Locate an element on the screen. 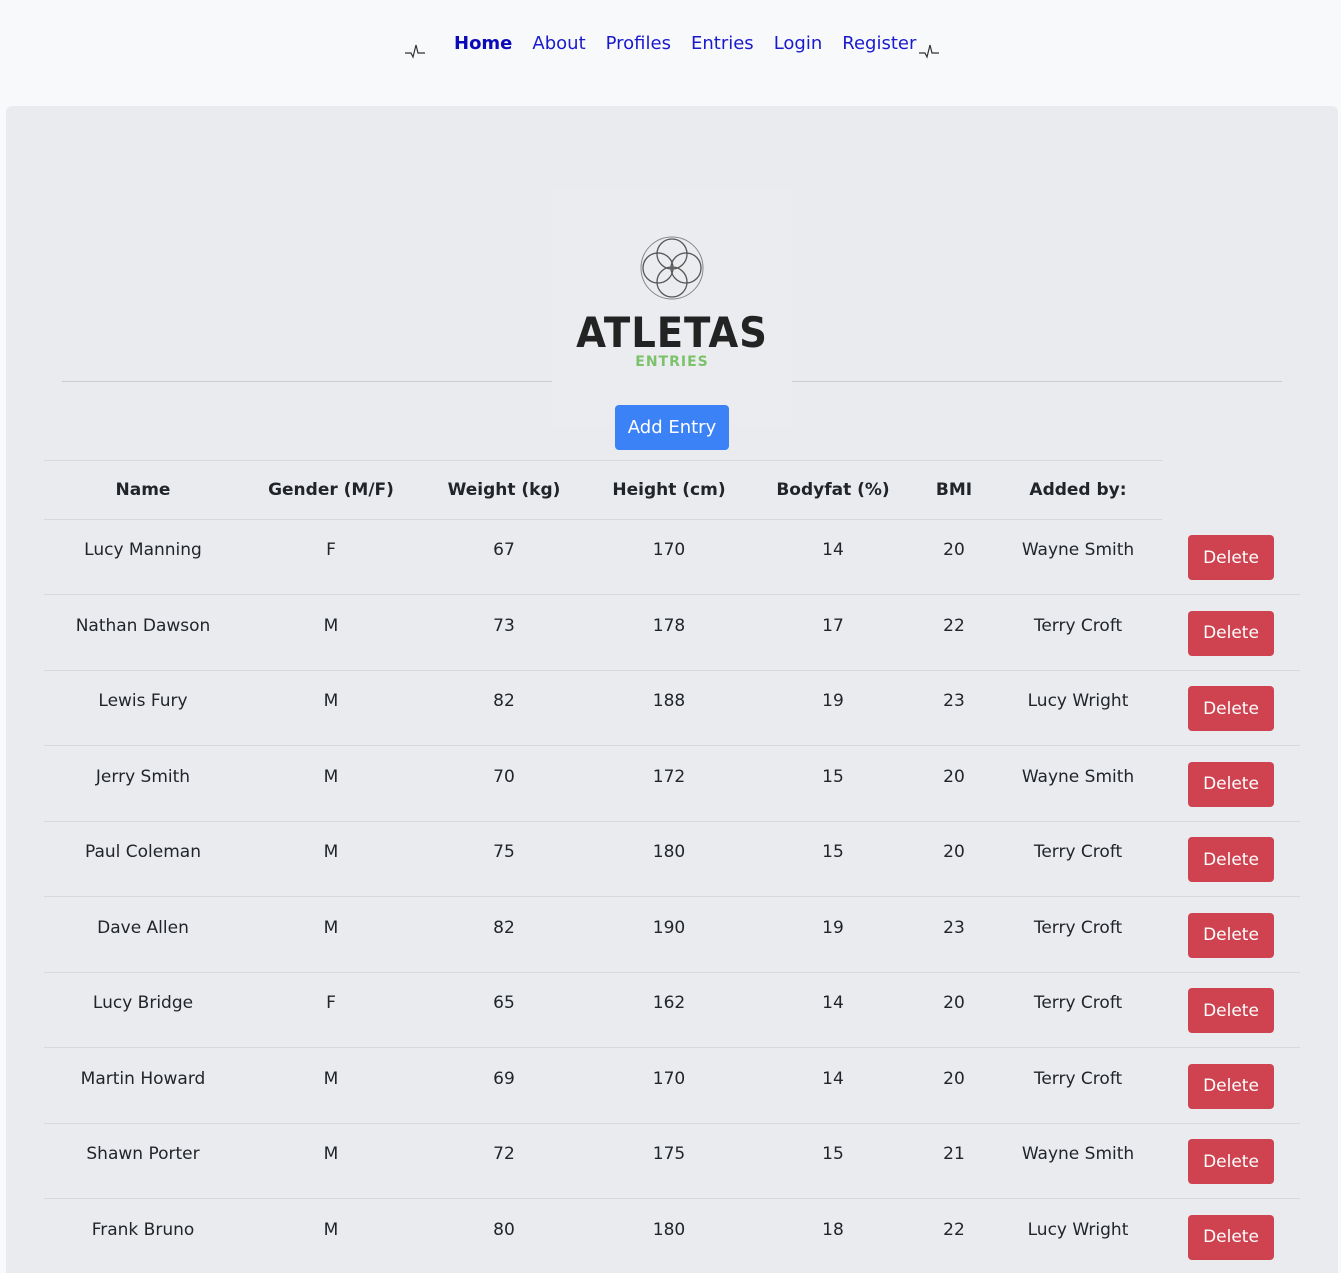 This screenshot has height=1273, width=1341. cell-weight: 72 is located at coordinates (504, 1154).